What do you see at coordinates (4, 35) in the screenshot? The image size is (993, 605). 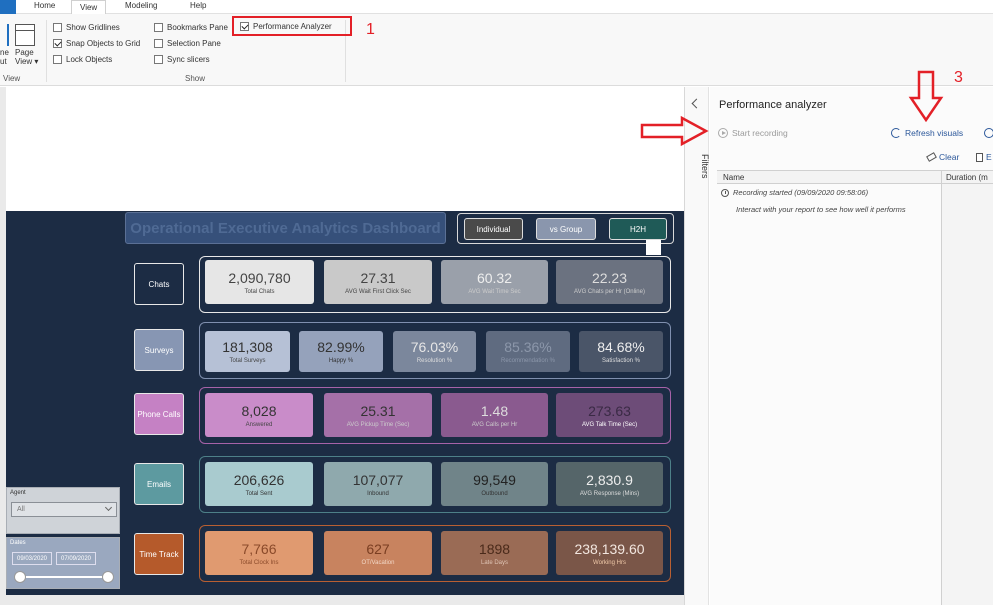 I see `fit-to-page-icon` at bounding box center [4, 35].